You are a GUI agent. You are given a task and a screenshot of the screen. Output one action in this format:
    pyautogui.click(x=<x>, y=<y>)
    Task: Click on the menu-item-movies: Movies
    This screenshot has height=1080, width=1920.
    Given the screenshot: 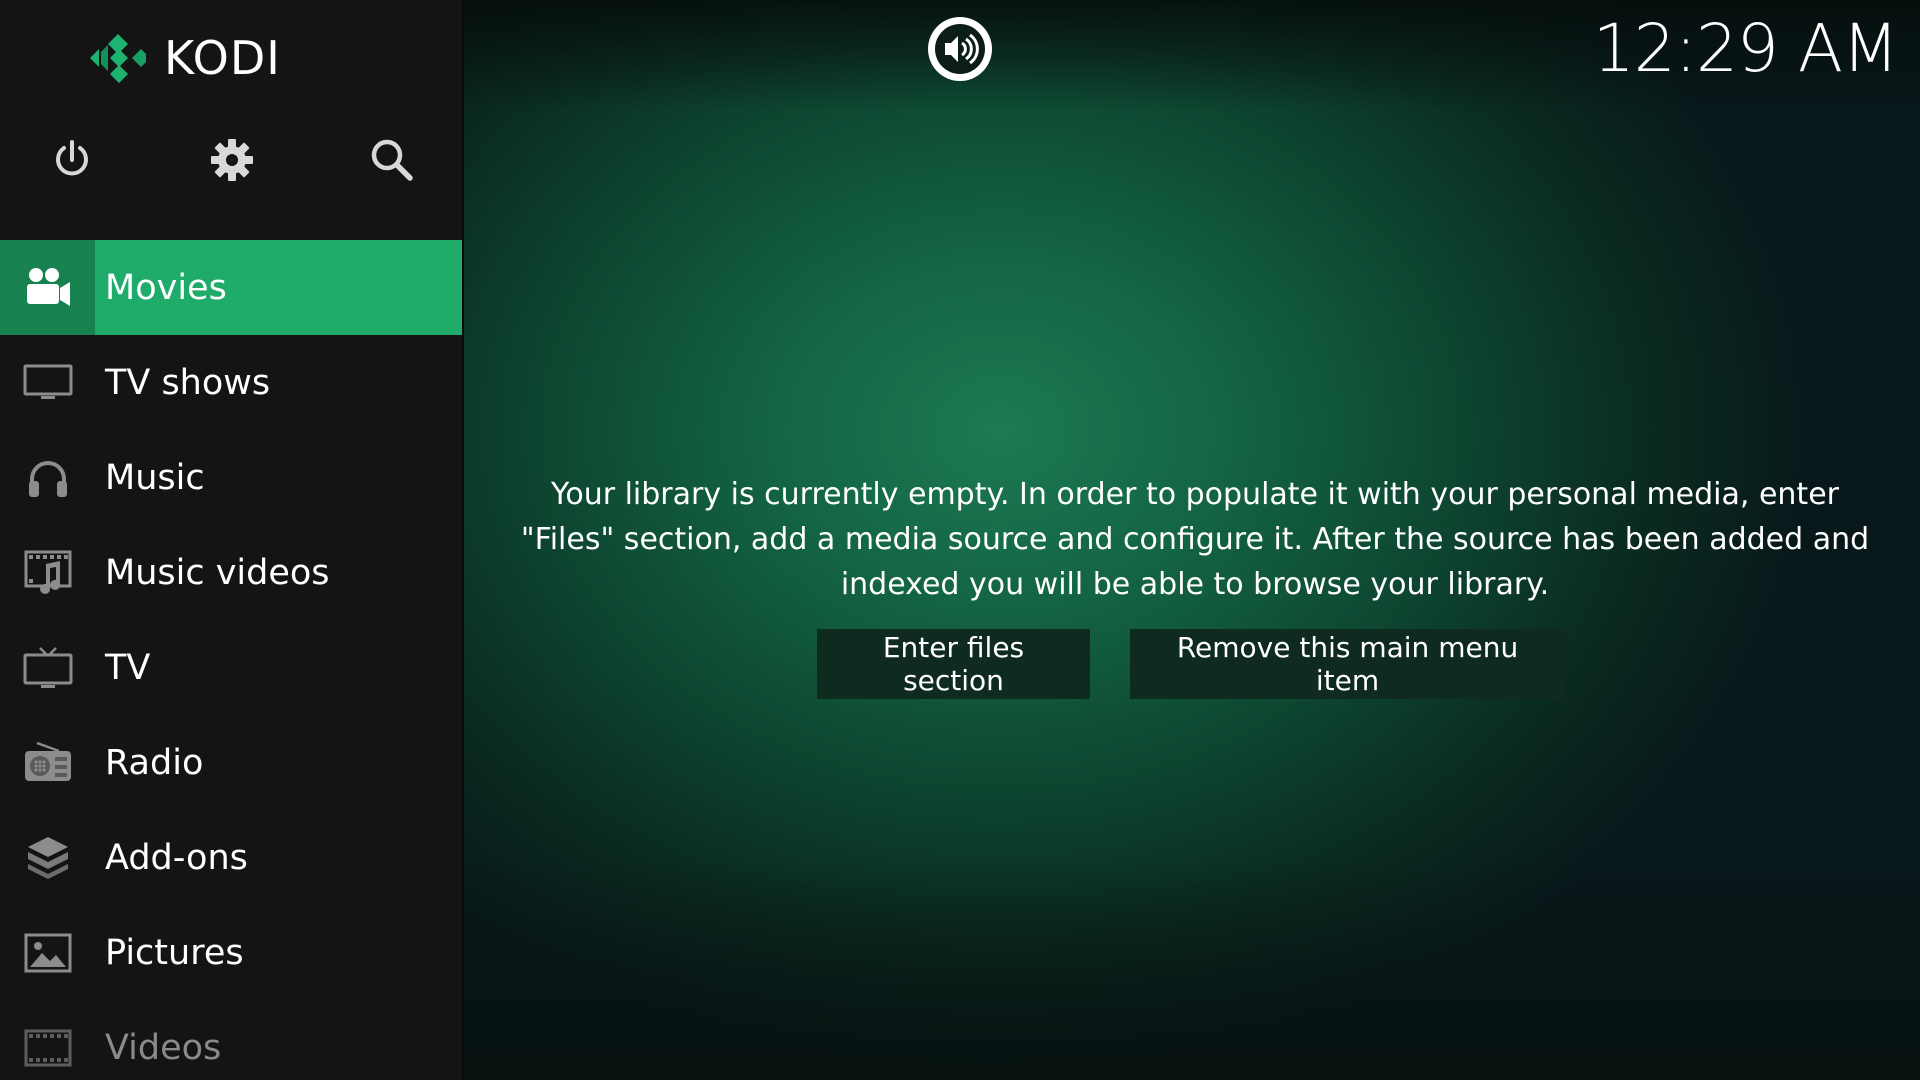 What is the action you would take?
    pyautogui.click(x=231, y=287)
    